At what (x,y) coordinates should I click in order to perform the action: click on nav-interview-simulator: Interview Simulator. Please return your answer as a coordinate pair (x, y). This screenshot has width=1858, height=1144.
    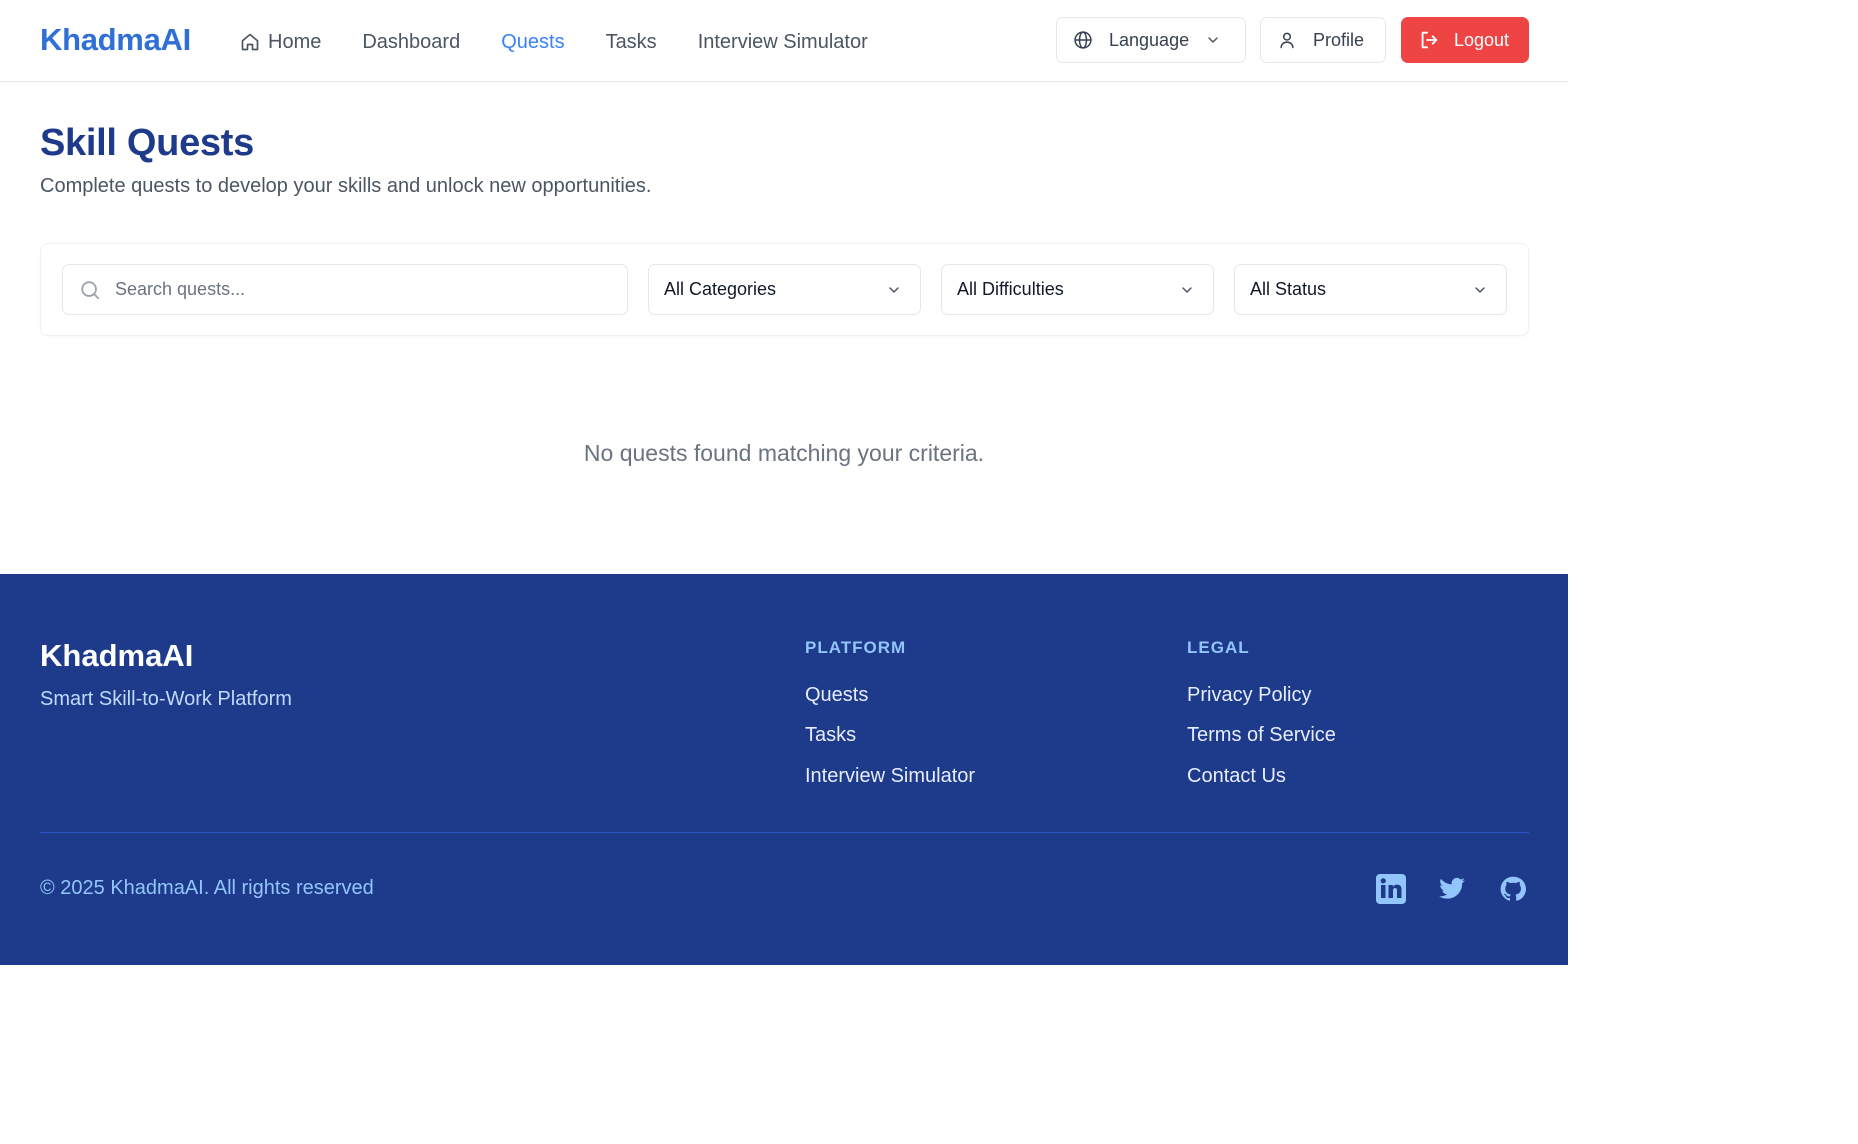
    Looking at the image, I should click on (783, 42).